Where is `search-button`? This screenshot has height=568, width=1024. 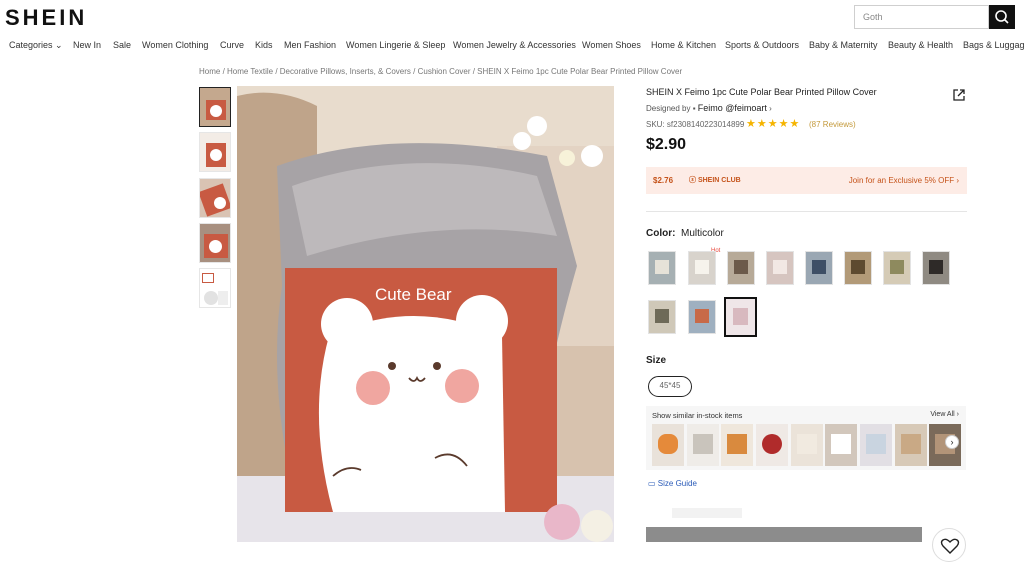
search-button is located at coordinates (1002, 17).